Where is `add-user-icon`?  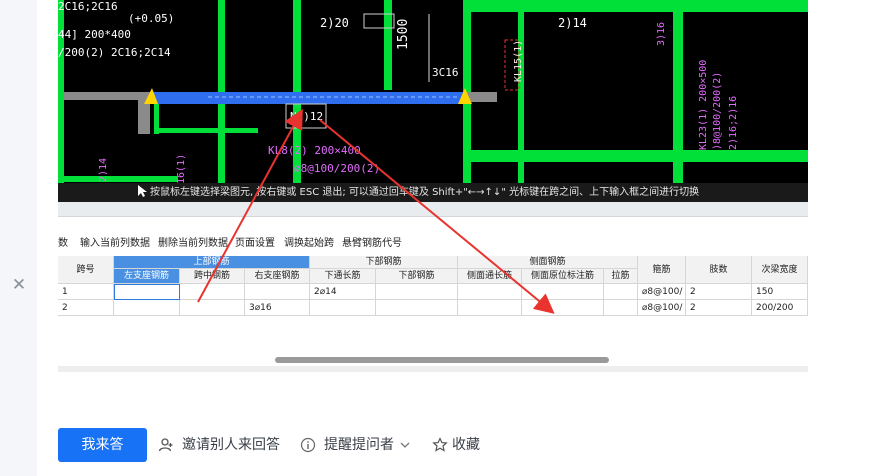 add-user-icon is located at coordinates (165, 445).